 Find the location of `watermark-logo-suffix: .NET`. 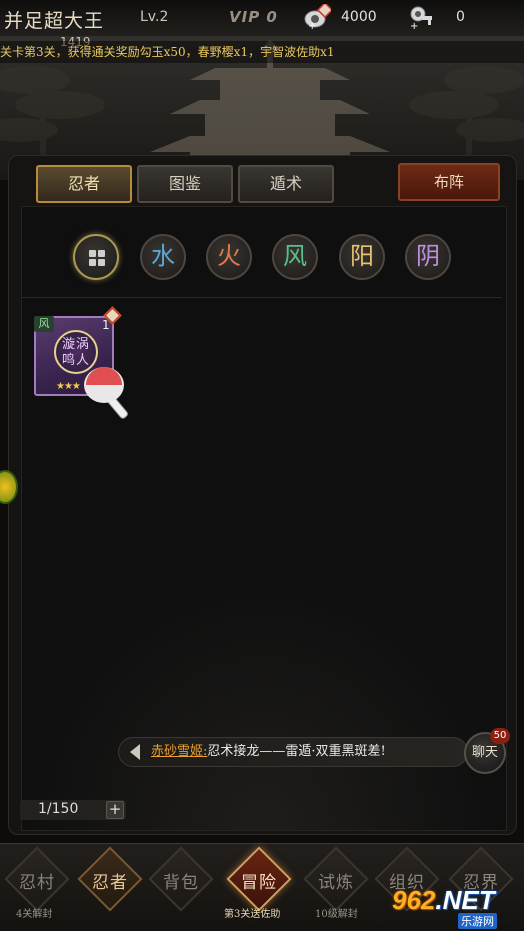

watermark-logo-suffix: .NET is located at coordinates (465, 900).